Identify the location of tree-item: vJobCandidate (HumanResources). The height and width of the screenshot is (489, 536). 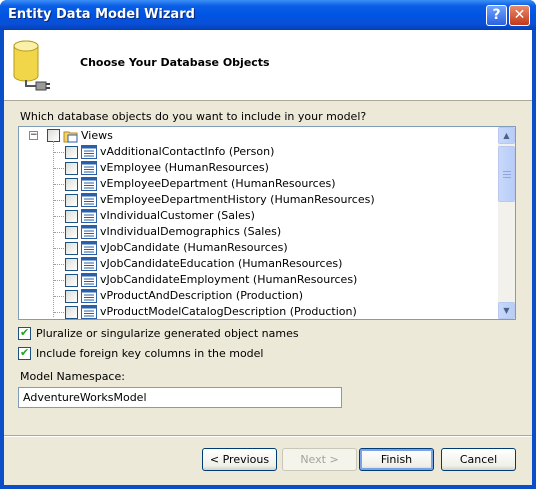
(254, 248).